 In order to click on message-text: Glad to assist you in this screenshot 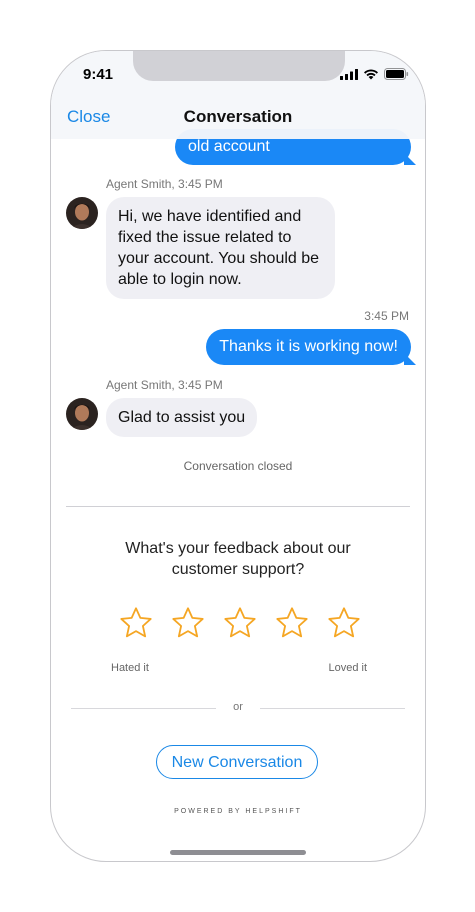, I will do `click(182, 417)`.